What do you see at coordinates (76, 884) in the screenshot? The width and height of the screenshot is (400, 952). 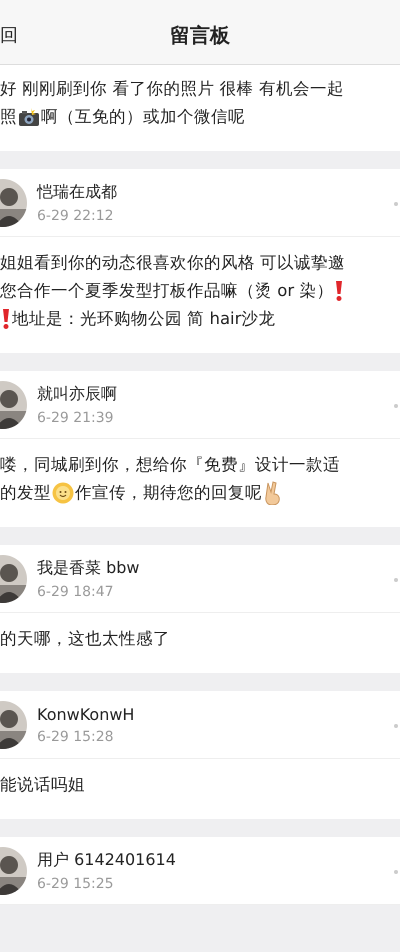 I see `timestamp: 6-29 15:25` at bounding box center [76, 884].